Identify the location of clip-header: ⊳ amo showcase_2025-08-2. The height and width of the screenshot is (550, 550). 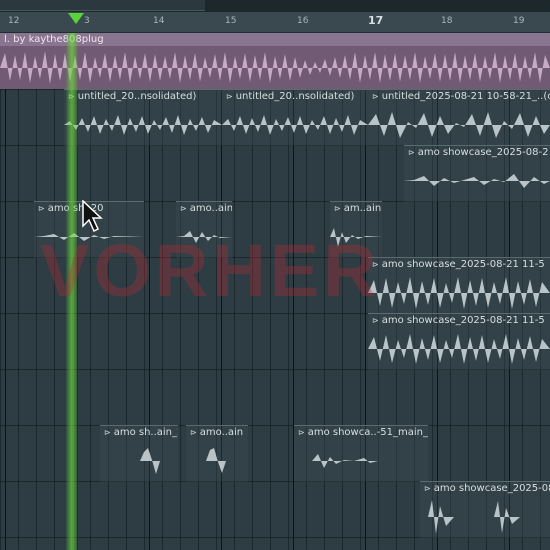
(477, 152).